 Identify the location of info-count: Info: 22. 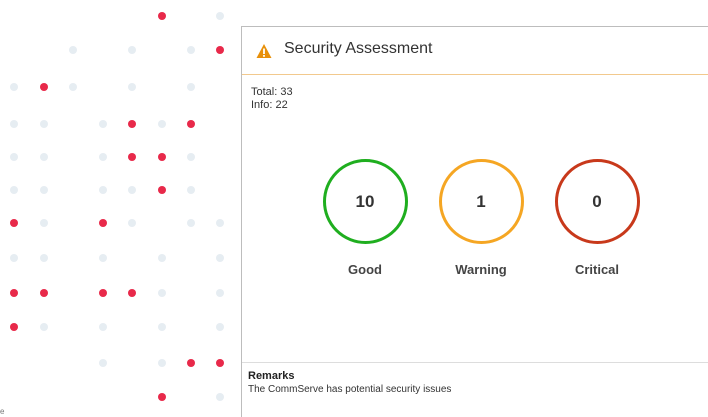
(269, 105).